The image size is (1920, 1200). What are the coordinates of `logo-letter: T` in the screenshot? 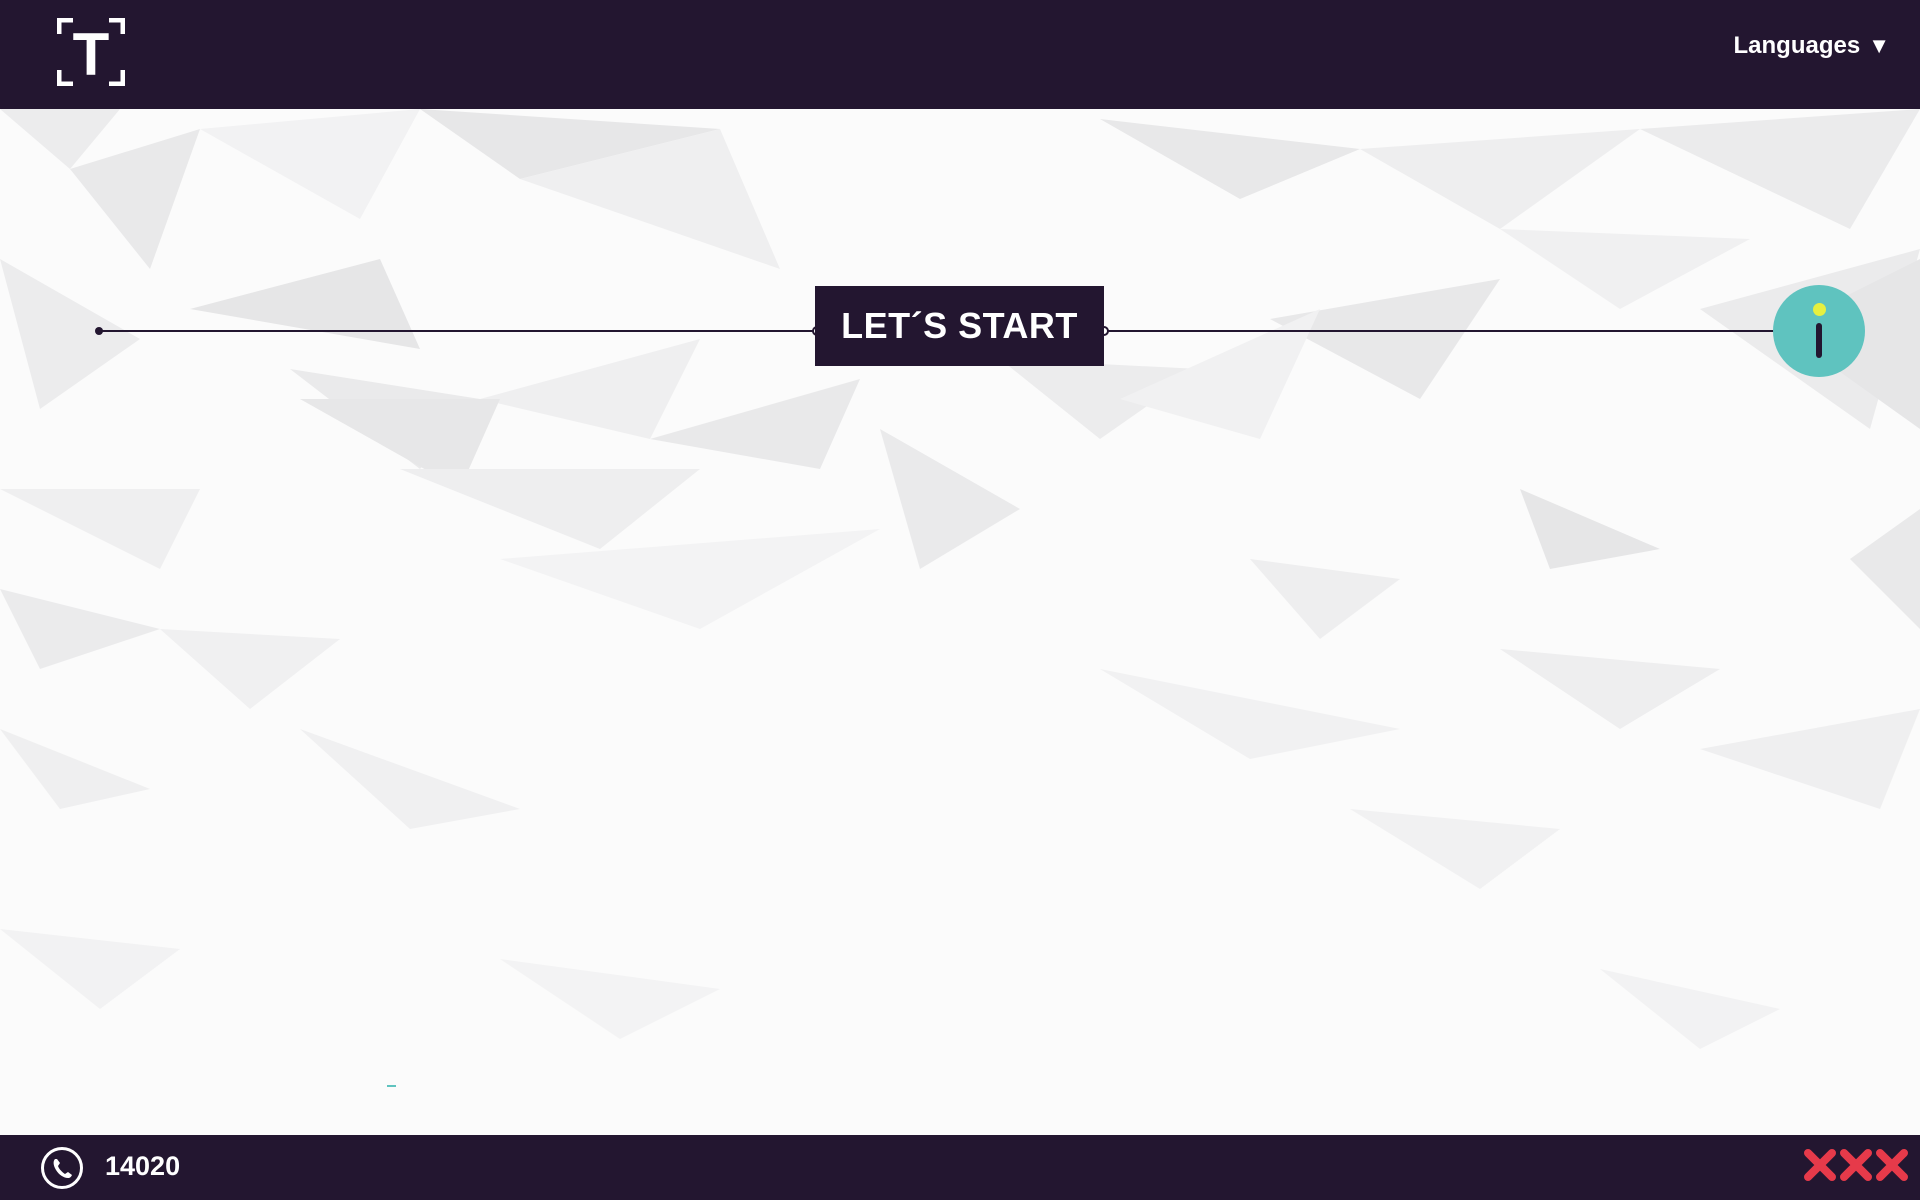 It's located at (91, 53).